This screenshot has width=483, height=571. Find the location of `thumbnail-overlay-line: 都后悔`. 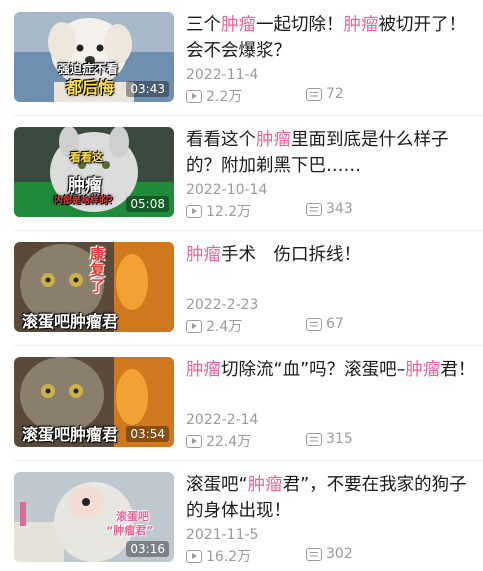

thumbnail-overlay-line: 都后悔 is located at coordinates (90, 87).